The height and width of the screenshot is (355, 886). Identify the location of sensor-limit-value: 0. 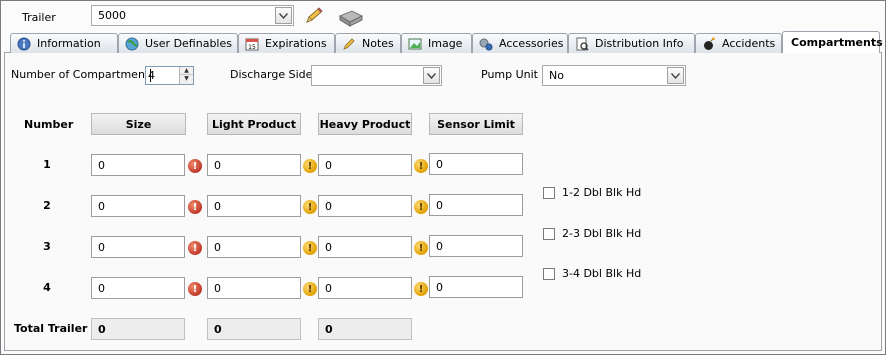
(439, 246).